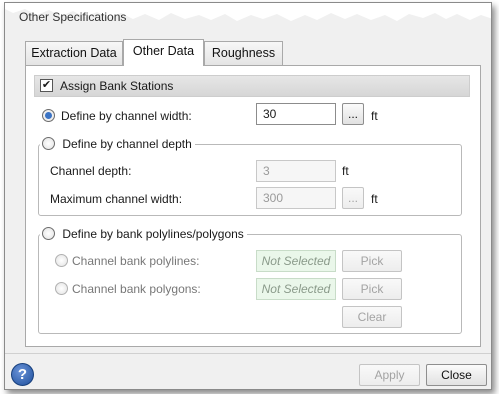 Image resolution: width=499 pixels, height=394 pixels. Describe the element at coordinates (296, 289) in the screenshot. I see `channel-bank-polygons-value: Not Selected` at that location.